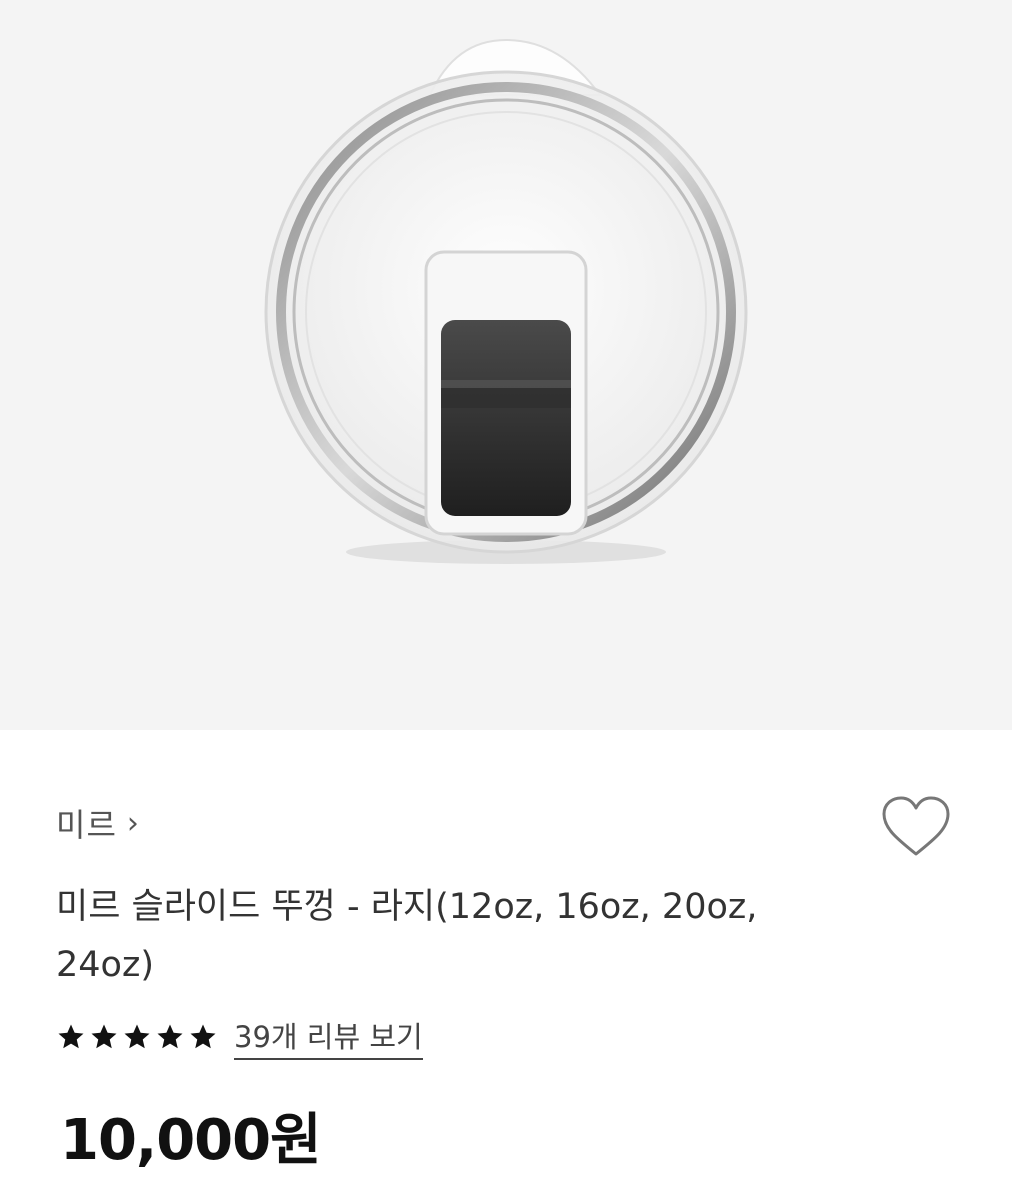  I want to click on product-title: 미르 슬라이드 뚜껑 - 라지(12oz, 16oz, 20oz, 24oz), so click(407, 936).